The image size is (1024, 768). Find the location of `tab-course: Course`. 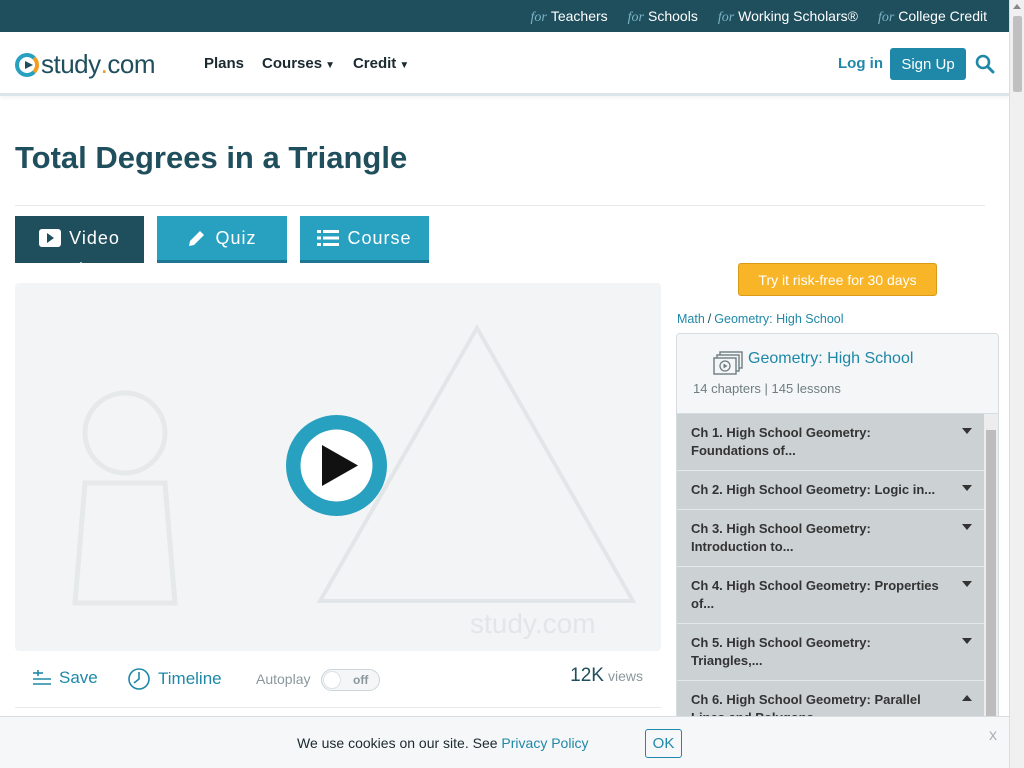

tab-course: Course is located at coordinates (364, 239).